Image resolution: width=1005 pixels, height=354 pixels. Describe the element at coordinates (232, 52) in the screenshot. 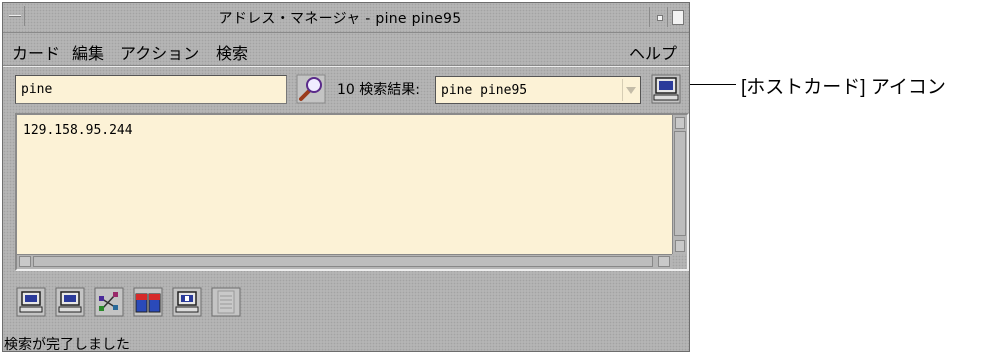

I see `menu-search: 検索` at that location.